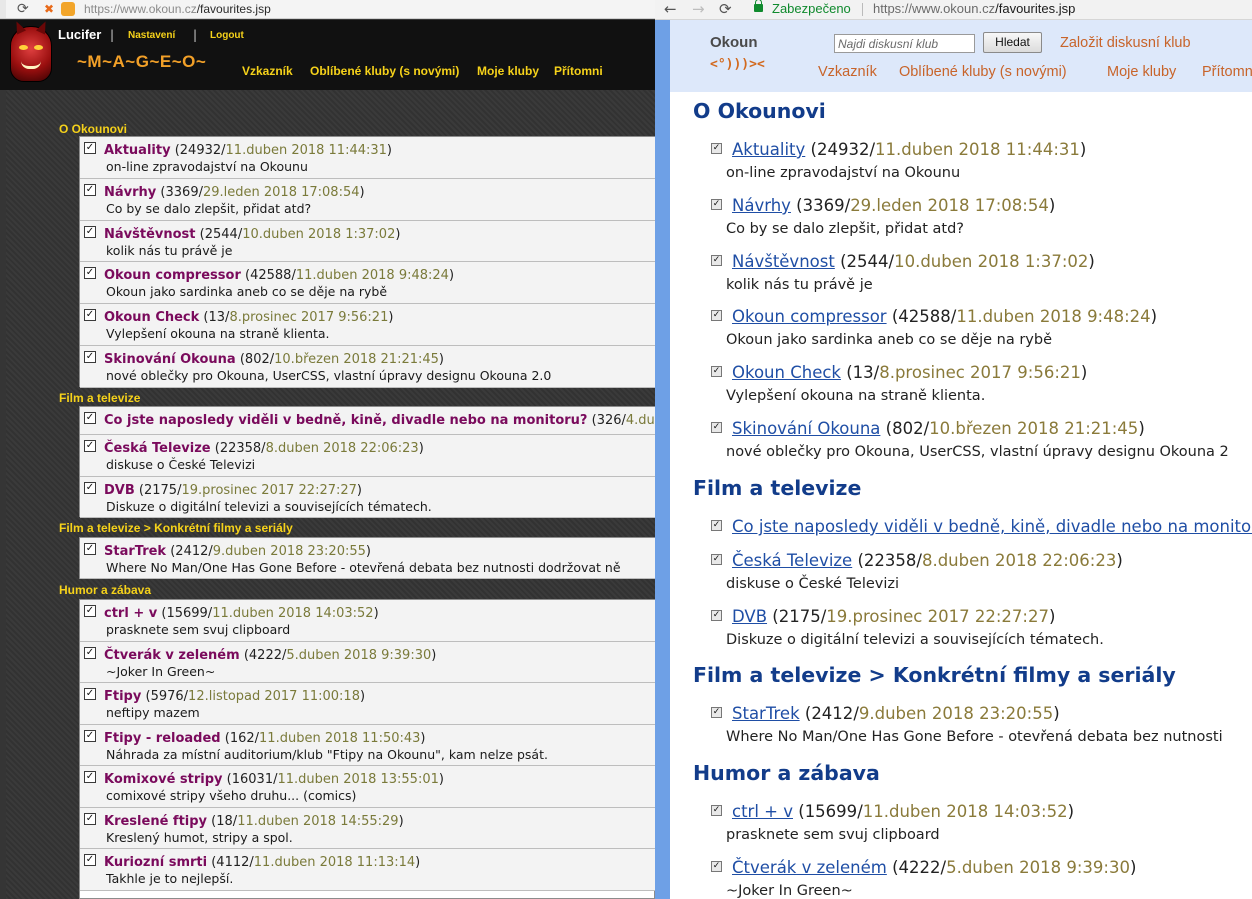 The image size is (1252, 899). I want to click on back-arrow-icon: ←, so click(670, 9).